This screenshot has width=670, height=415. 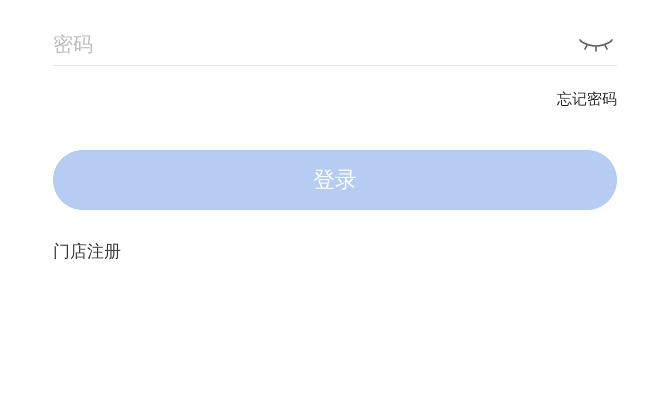 What do you see at coordinates (87, 251) in the screenshot?
I see `store-register-link: 门店注册` at bounding box center [87, 251].